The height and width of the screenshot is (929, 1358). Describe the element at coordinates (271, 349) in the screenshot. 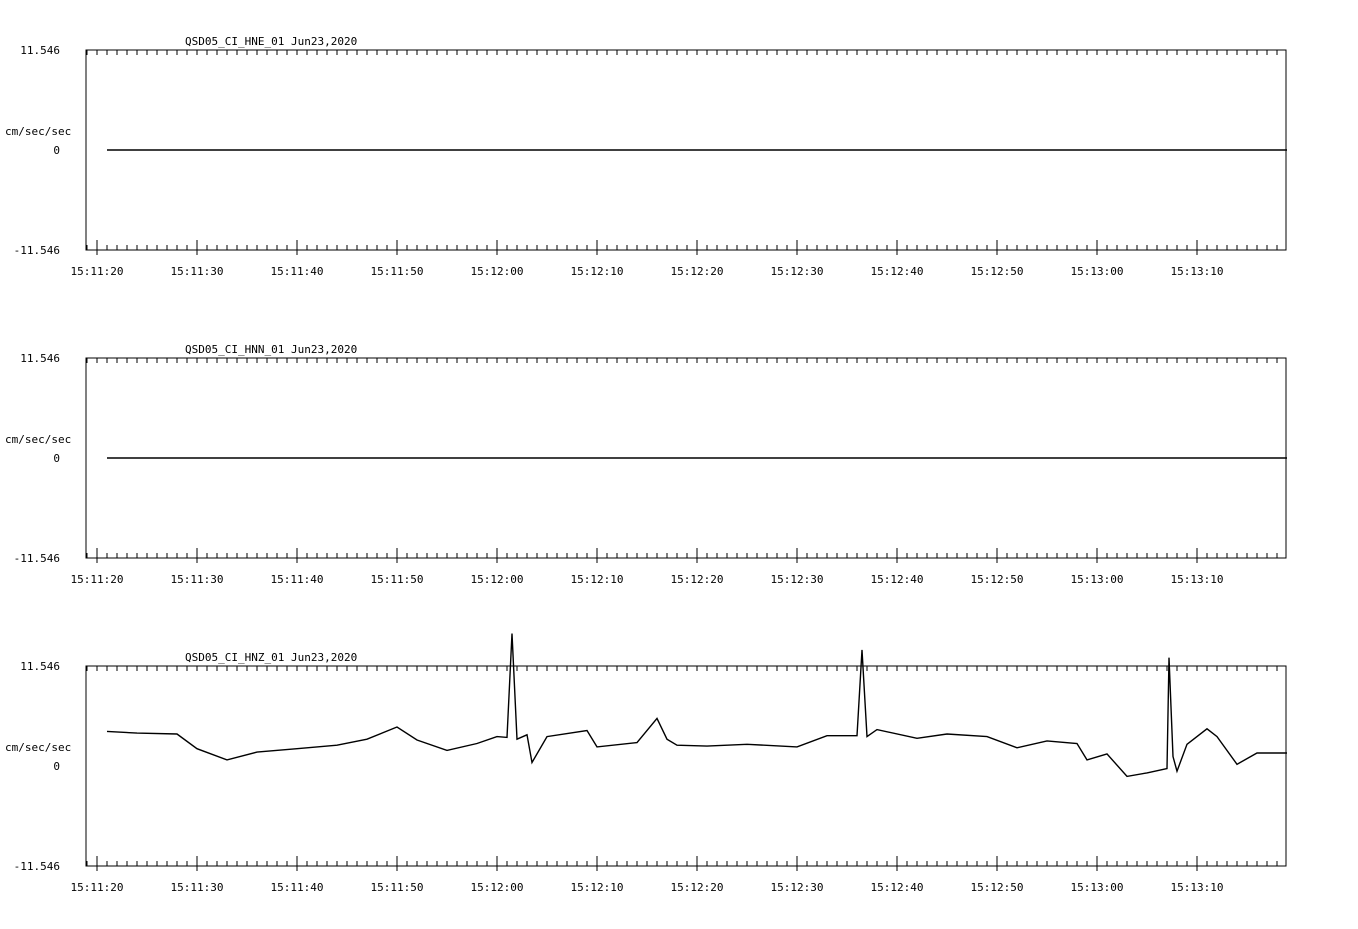

I see `chart-title: QSD05_CI_HNN_01 Jun23,2020` at that location.